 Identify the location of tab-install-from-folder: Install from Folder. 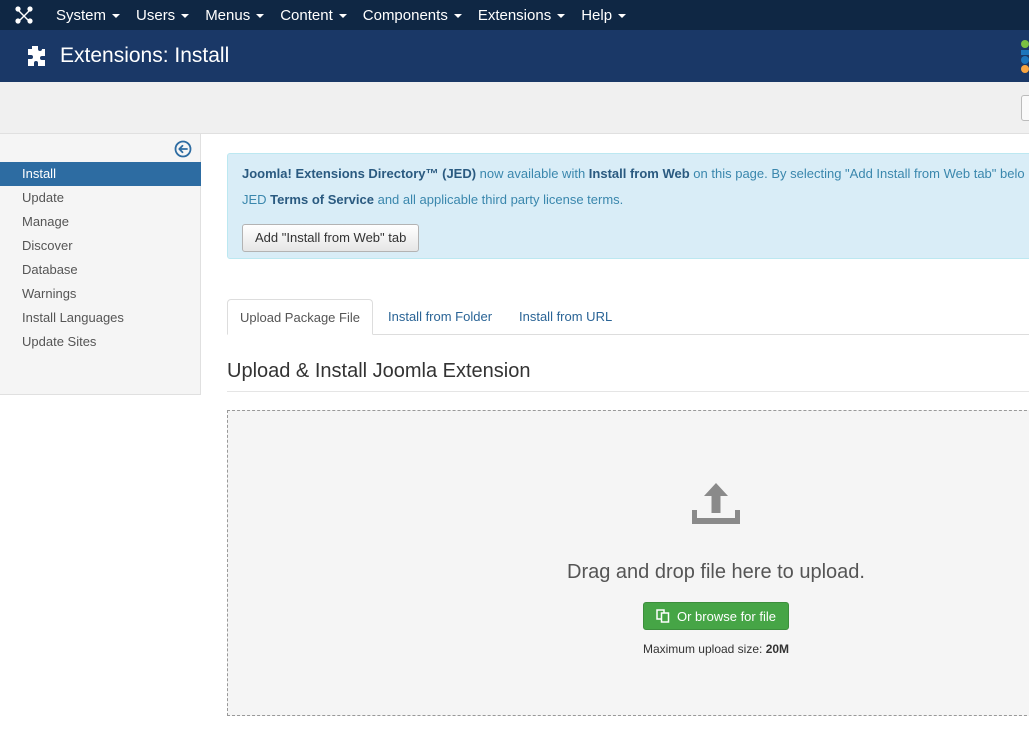
(440, 317).